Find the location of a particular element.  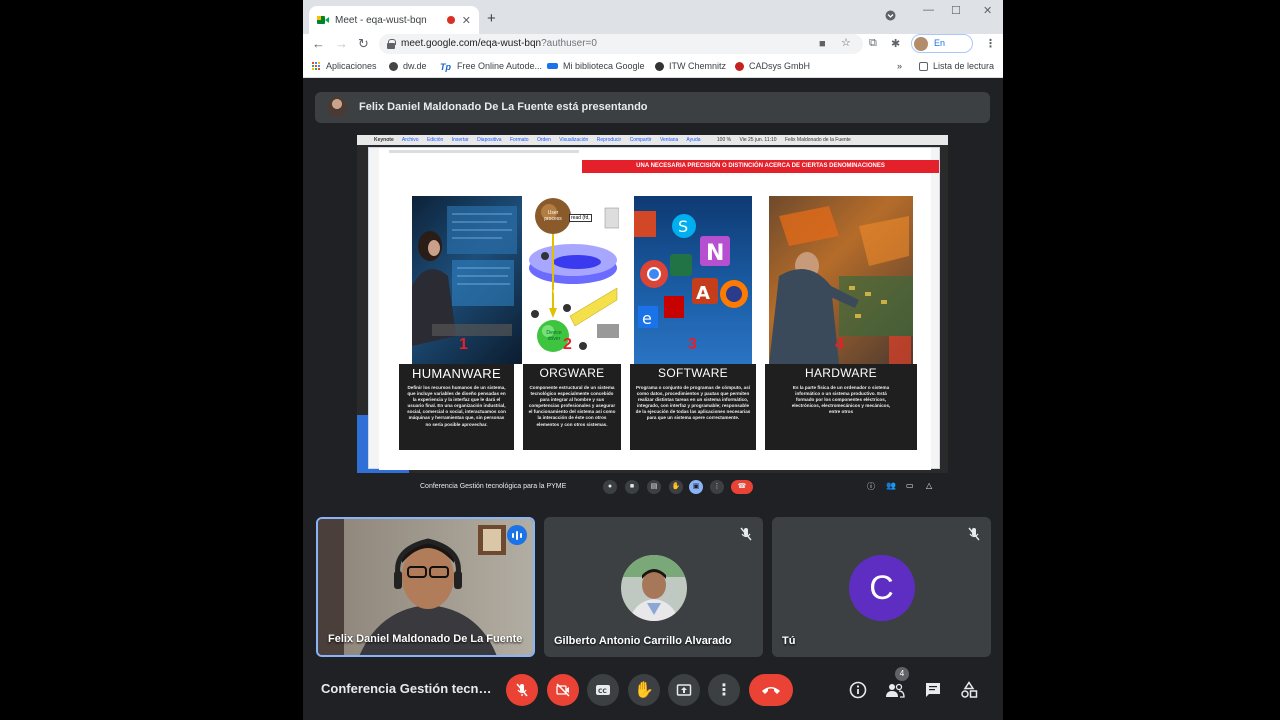

chrome-menu-icon: ⋮ is located at coordinates (990, 43).